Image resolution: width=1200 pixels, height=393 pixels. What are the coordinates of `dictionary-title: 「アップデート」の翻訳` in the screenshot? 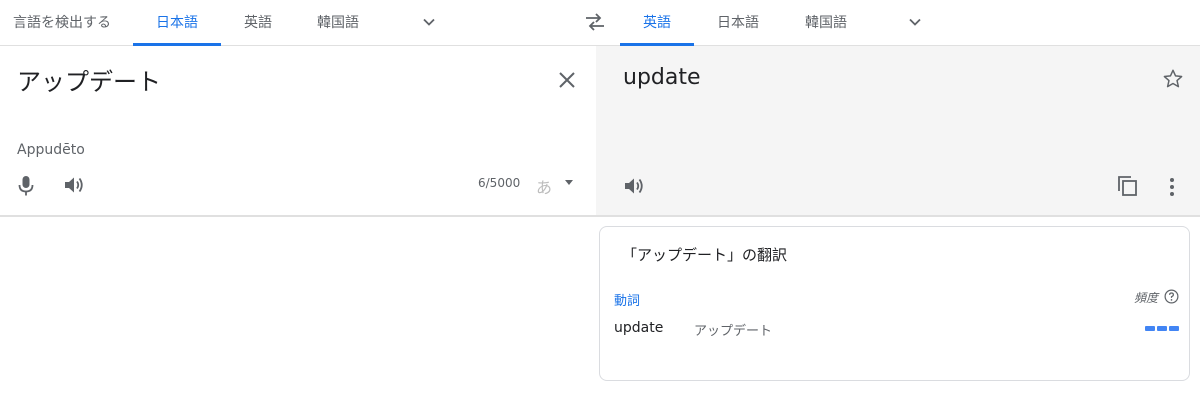 It's located at (705, 255).